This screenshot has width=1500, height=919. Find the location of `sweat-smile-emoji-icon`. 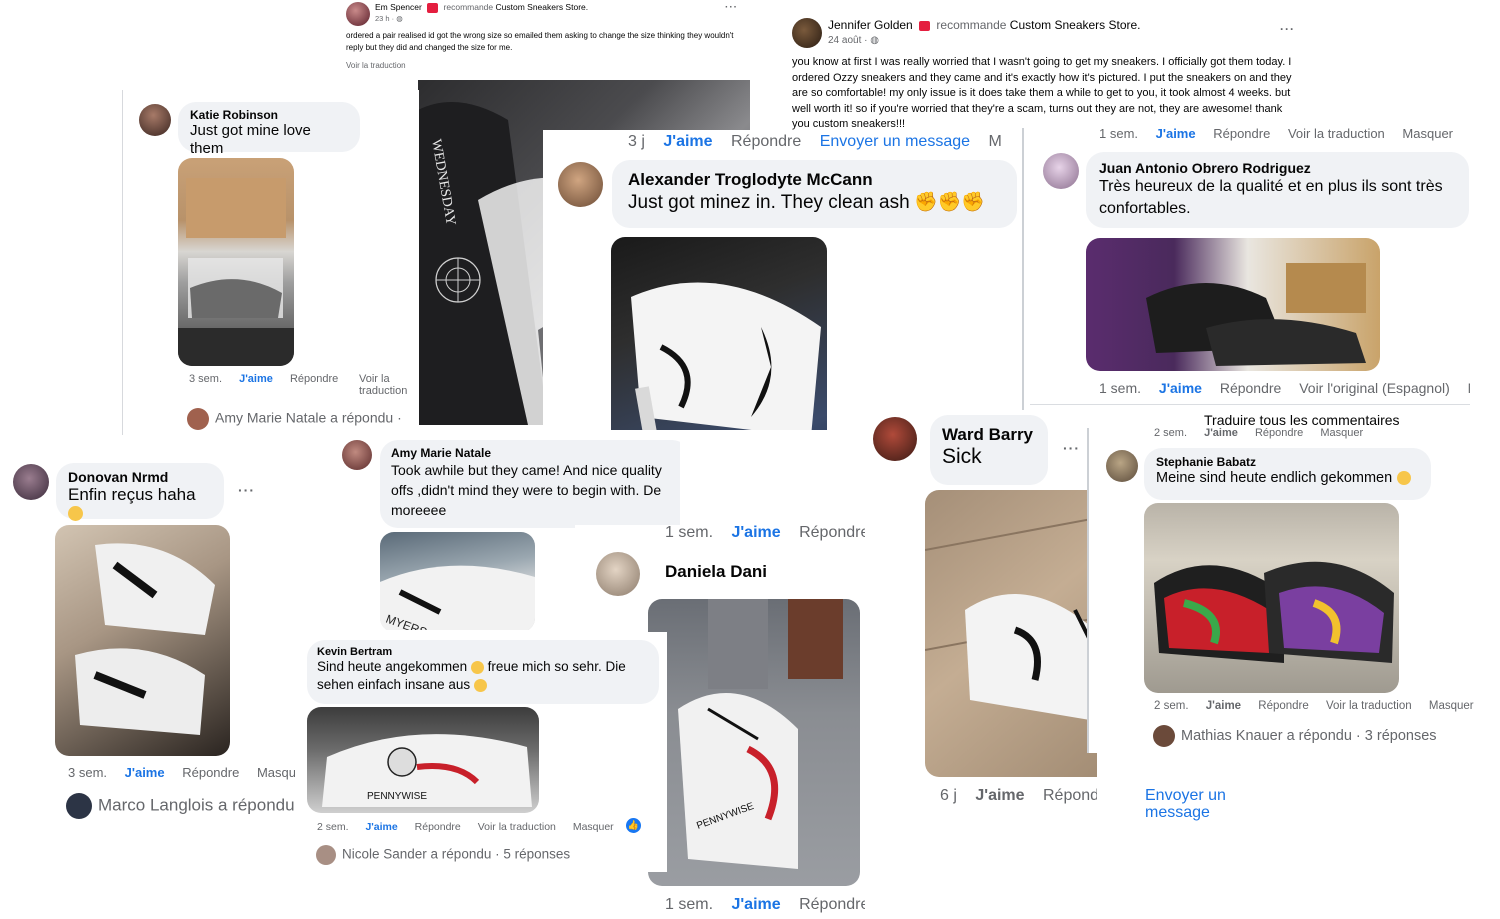

sweat-smile-emoji-icon is located at coordinates (75, 514).